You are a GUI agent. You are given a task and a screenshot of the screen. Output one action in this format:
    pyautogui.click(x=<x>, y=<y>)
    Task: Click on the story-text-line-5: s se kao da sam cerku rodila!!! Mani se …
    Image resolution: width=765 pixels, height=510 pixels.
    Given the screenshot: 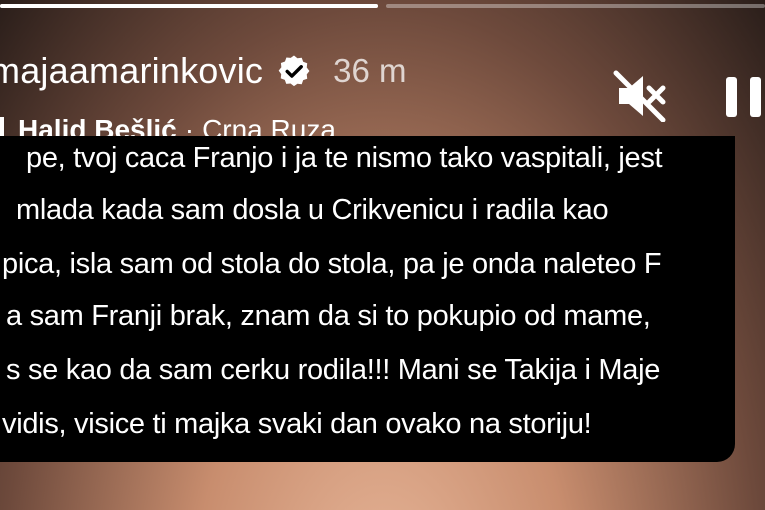 What is the action you would take?
    pyautogui.click(x=333, y=370)
    